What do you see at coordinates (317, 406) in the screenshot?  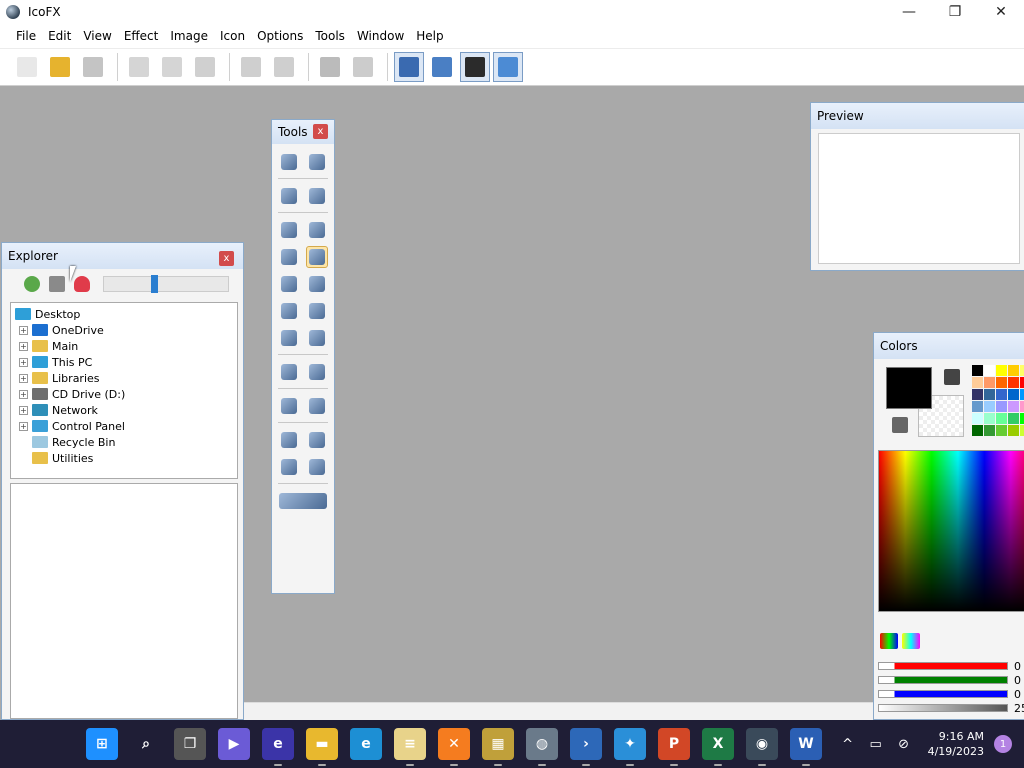 I see `drop-tool` at bounding box center [317, 406].